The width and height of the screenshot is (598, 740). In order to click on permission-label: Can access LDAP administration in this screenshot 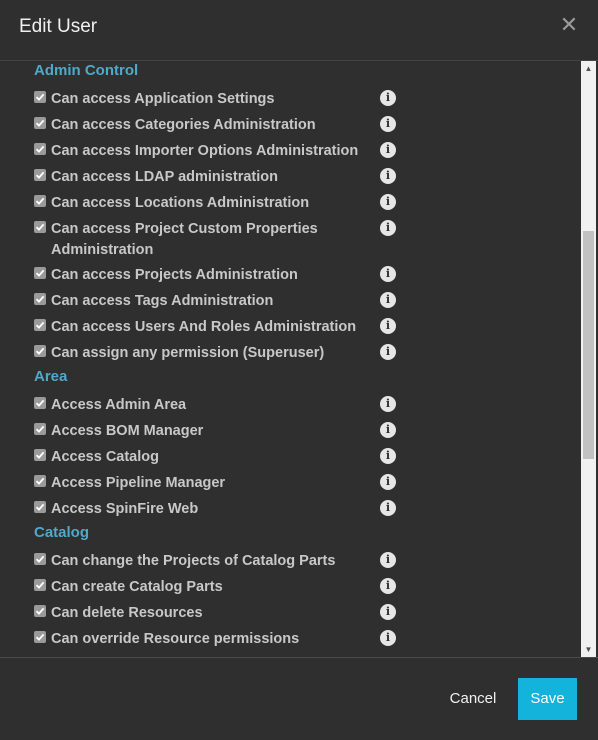, I will do `click(164, 177)`.